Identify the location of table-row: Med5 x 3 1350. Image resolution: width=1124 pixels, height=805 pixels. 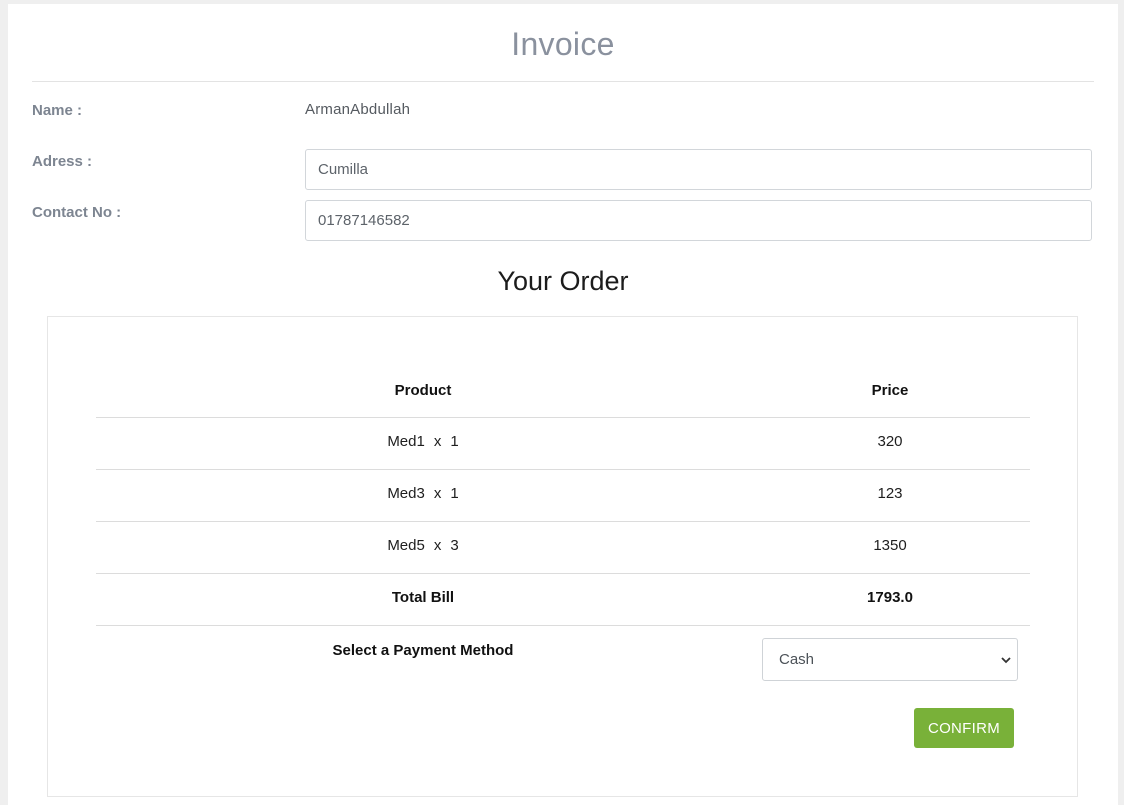
(563, 548).